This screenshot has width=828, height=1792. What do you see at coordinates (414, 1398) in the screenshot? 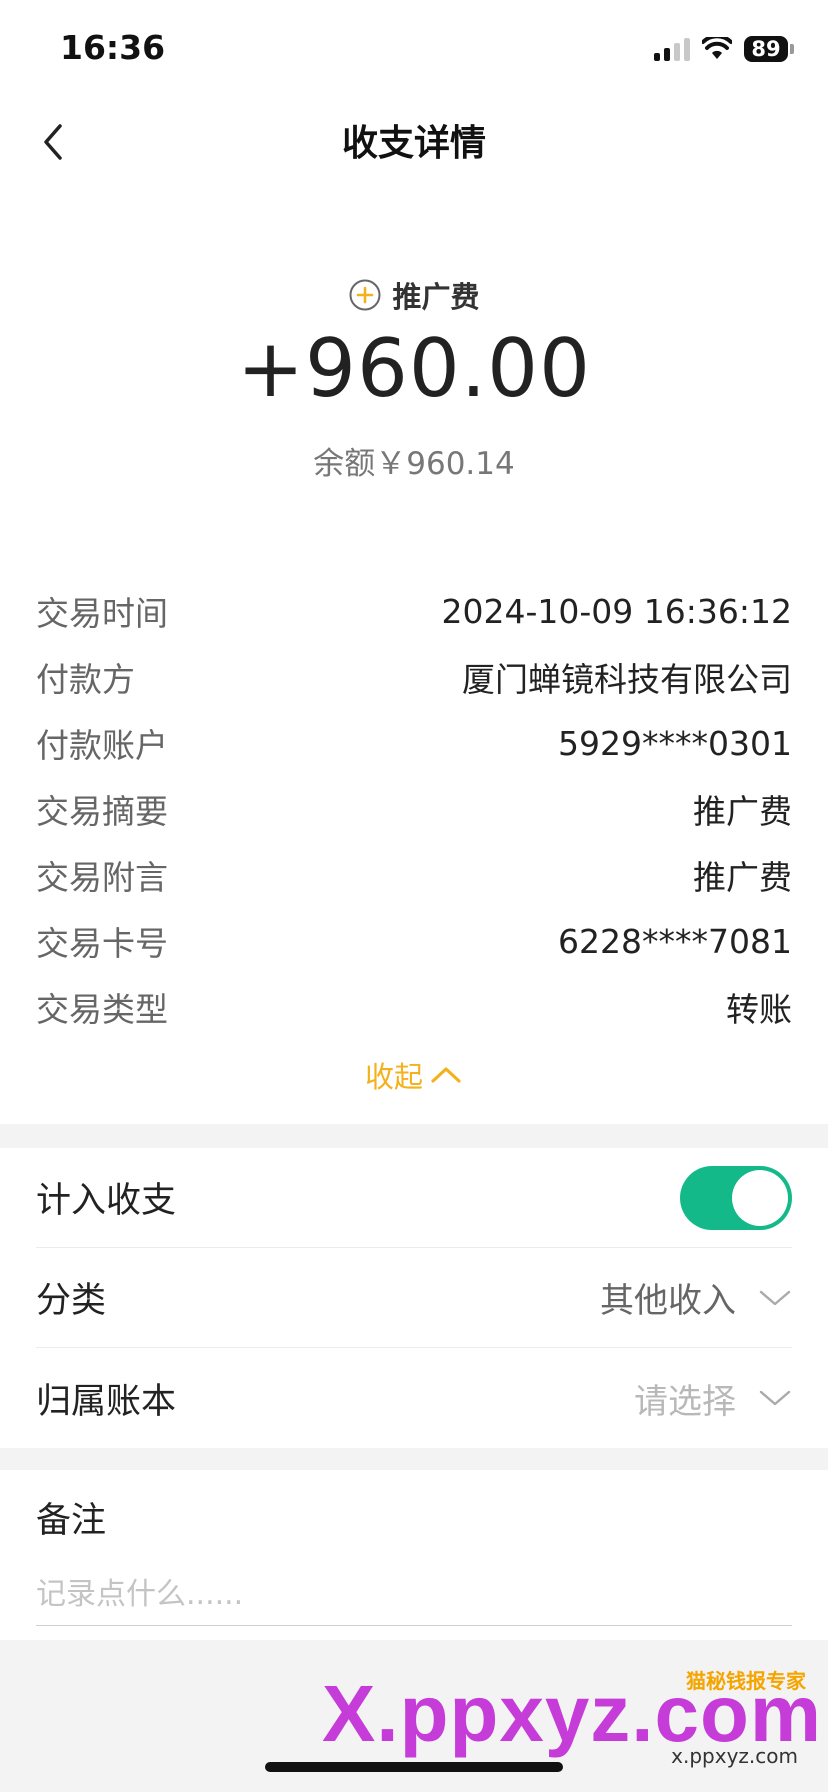
I see `ledger-select-row: 归属账本 请选择` at bounding box center [414, 1398].